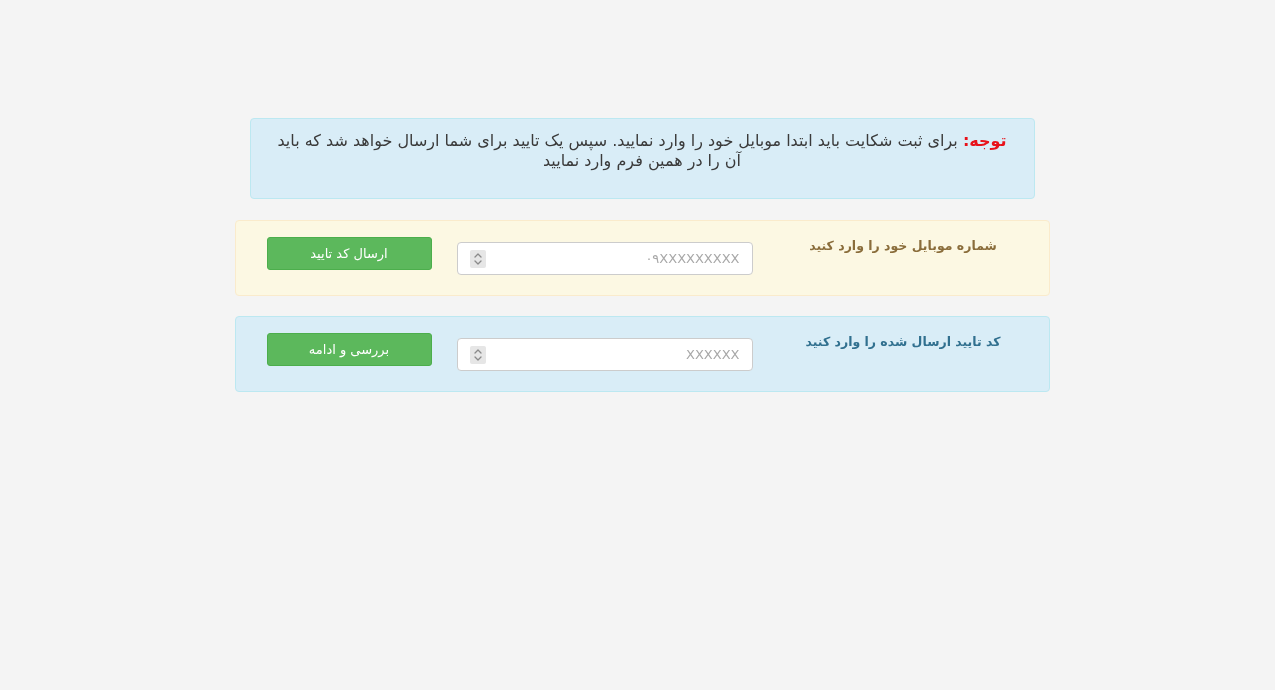 Image resolution: width=1275 pixels, height=690 pixels. What do you see at coordinates (349, 349) in the screenshot?
I see `submit-button: بررسی و ادامه` at bounding box center [349, 349].